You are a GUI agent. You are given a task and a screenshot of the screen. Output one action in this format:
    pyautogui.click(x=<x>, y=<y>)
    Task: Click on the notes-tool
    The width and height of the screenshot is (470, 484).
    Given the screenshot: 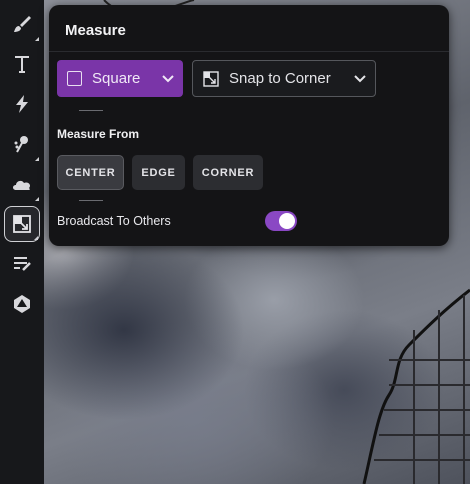 What is the action you would take?
    pyautogui.click(x=22, y=264)
    